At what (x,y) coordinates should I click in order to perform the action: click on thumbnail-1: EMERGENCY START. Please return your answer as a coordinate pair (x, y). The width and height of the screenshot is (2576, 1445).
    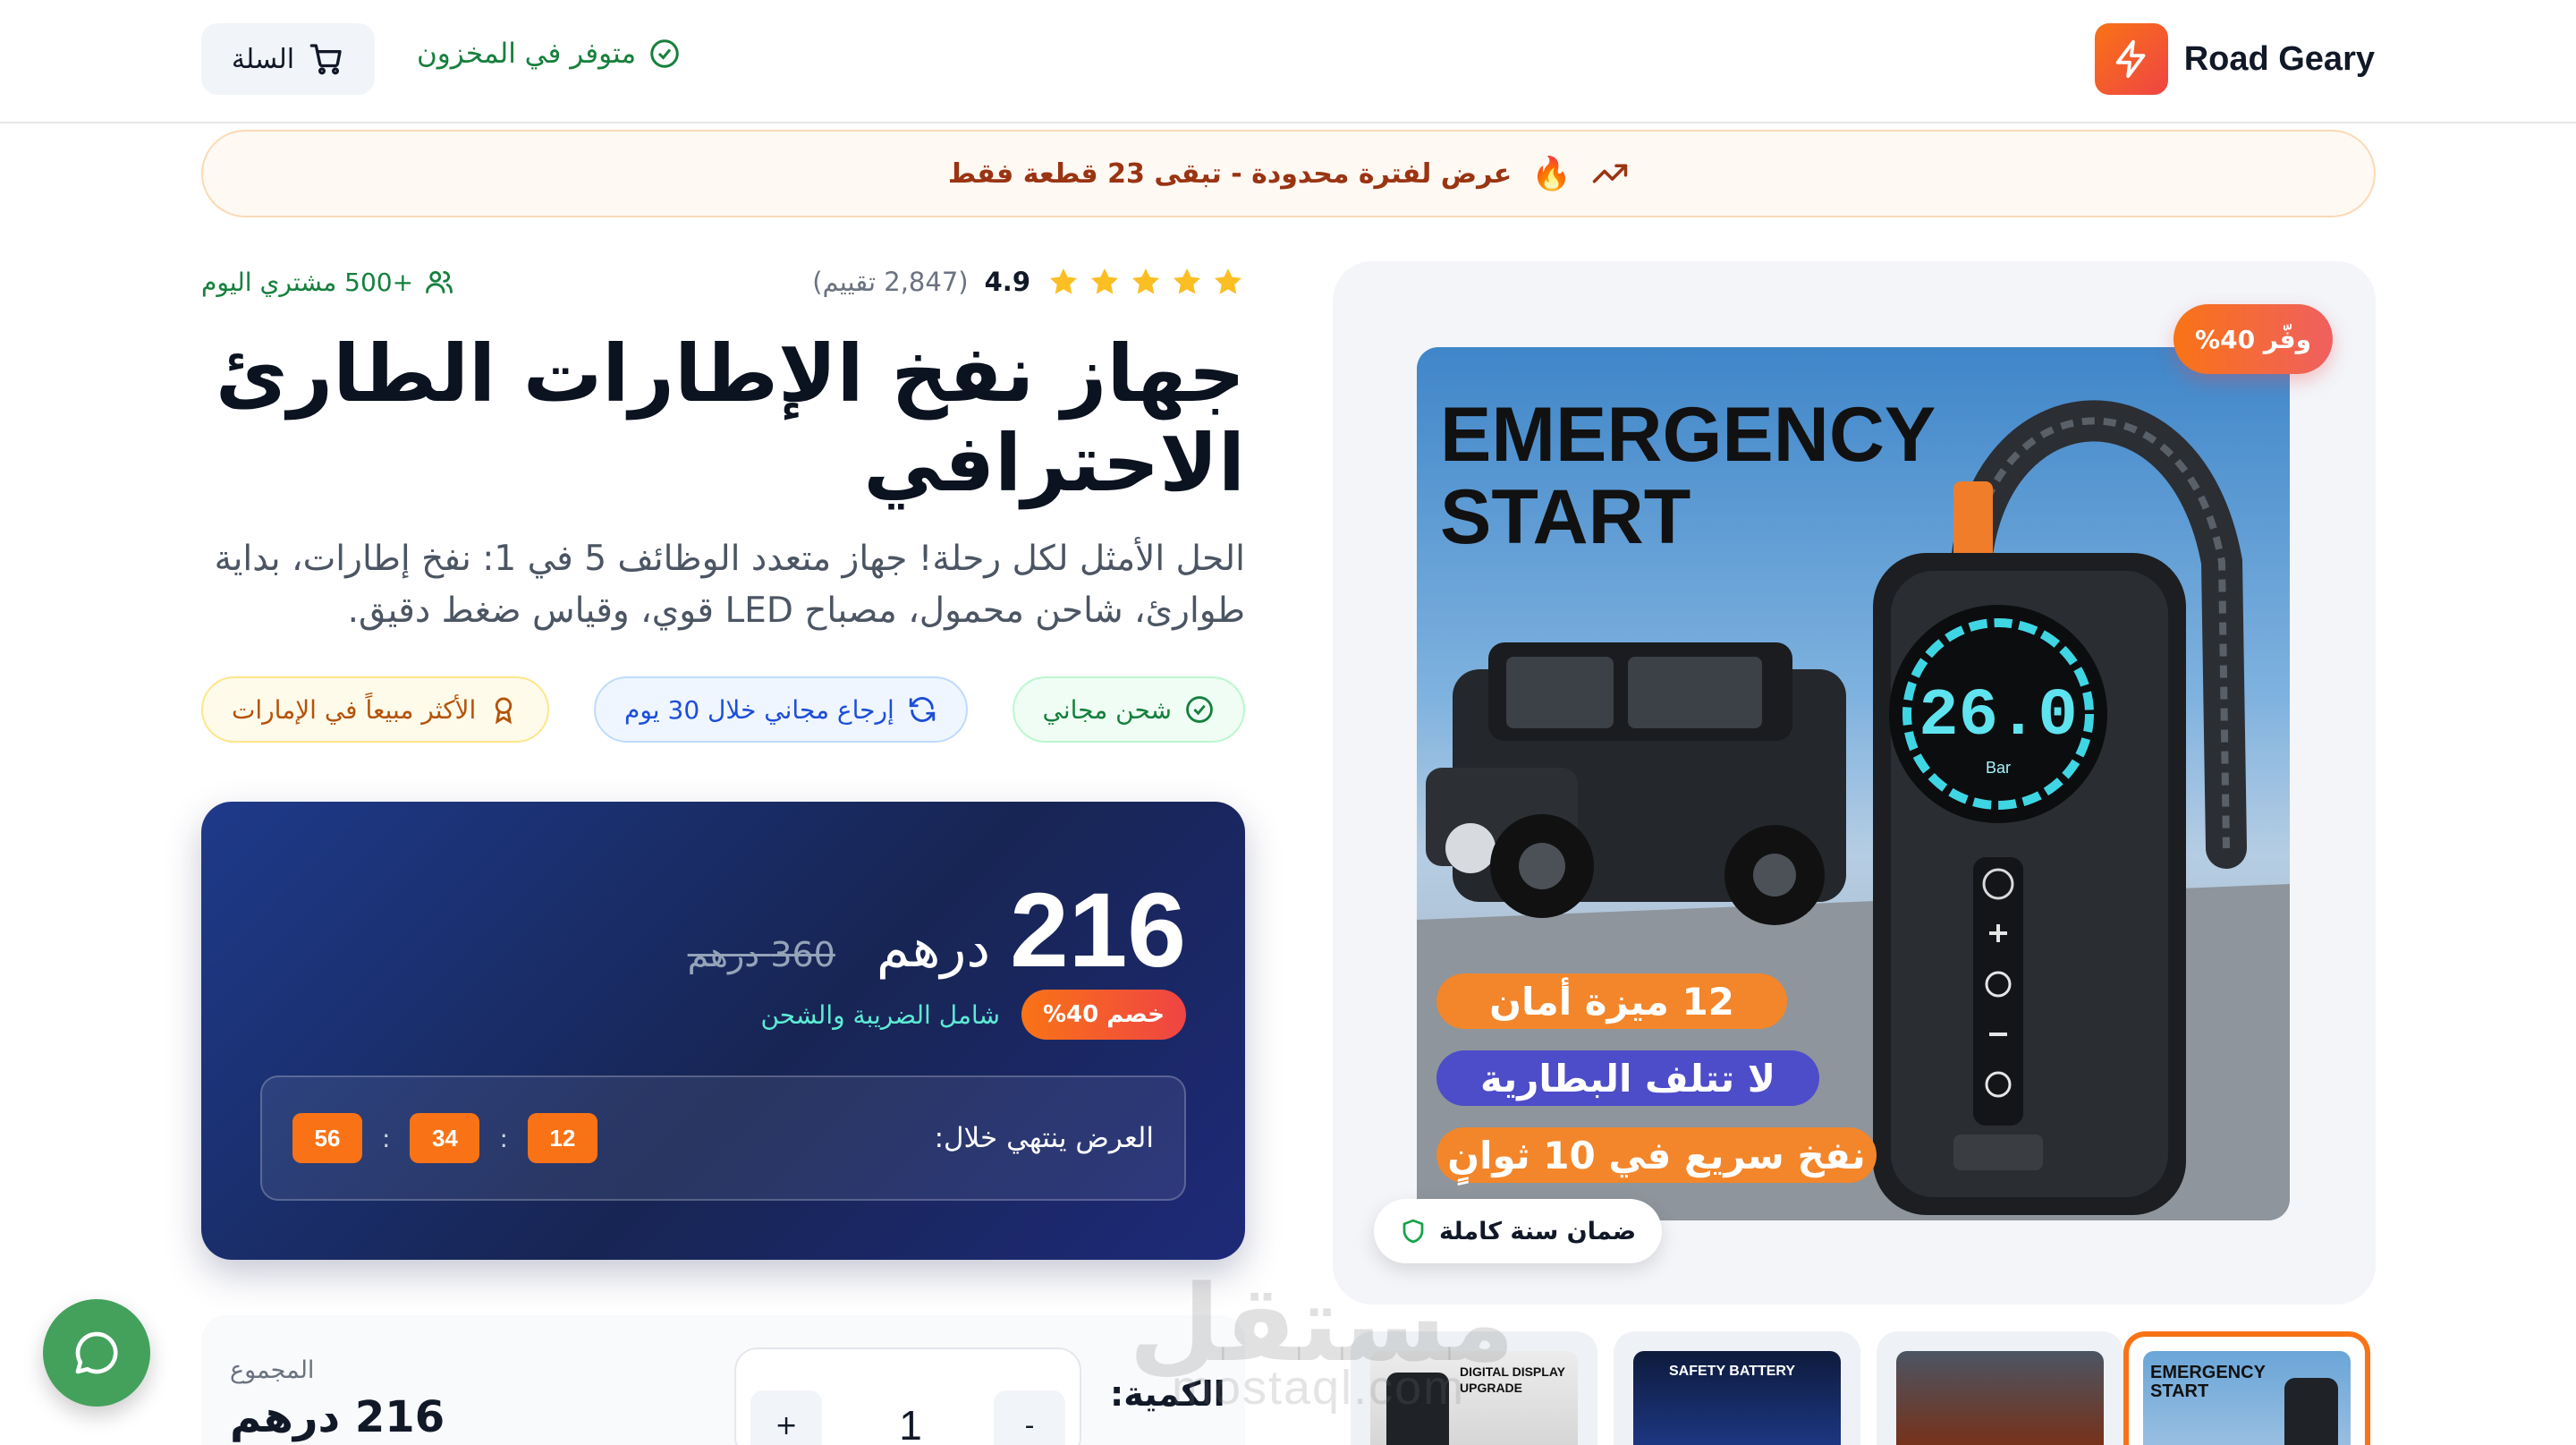
    Looking at the image, I should click on (2246, 1388).